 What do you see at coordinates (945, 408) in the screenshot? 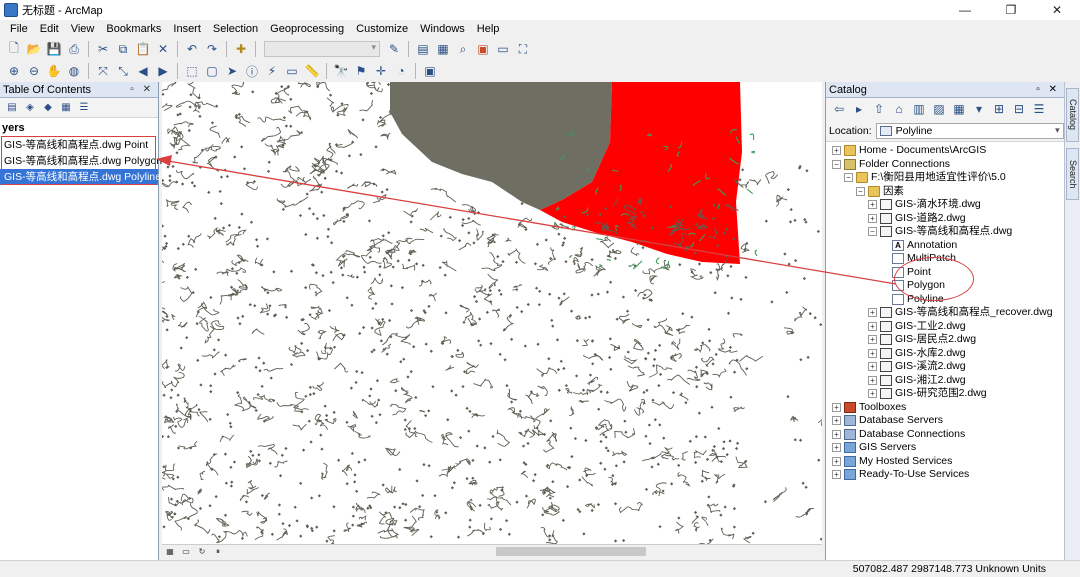
I see `catalog-tree-item: + Toolboxes` at bounding box center [945, 408].